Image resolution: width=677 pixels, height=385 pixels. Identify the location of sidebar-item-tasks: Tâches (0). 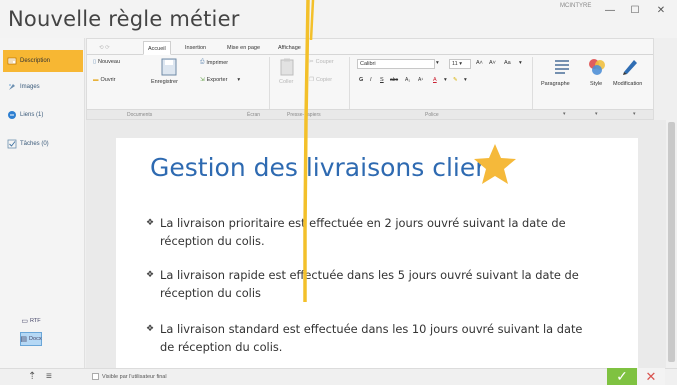
(43, 144).